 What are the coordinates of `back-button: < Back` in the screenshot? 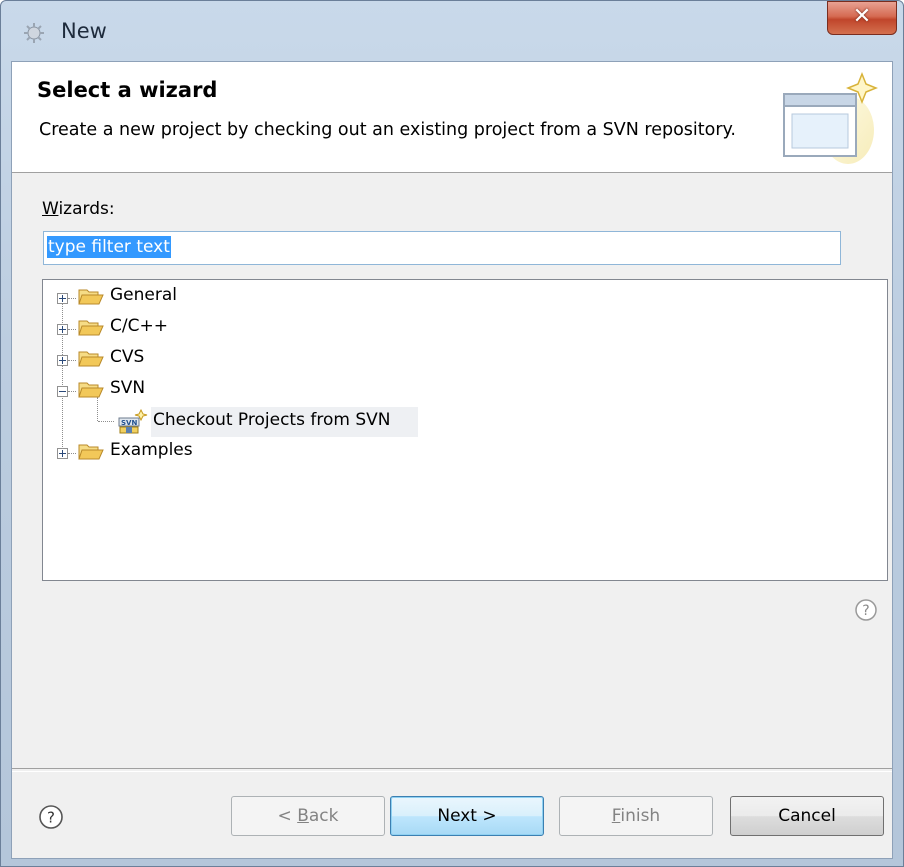 It's located at (308, 816).